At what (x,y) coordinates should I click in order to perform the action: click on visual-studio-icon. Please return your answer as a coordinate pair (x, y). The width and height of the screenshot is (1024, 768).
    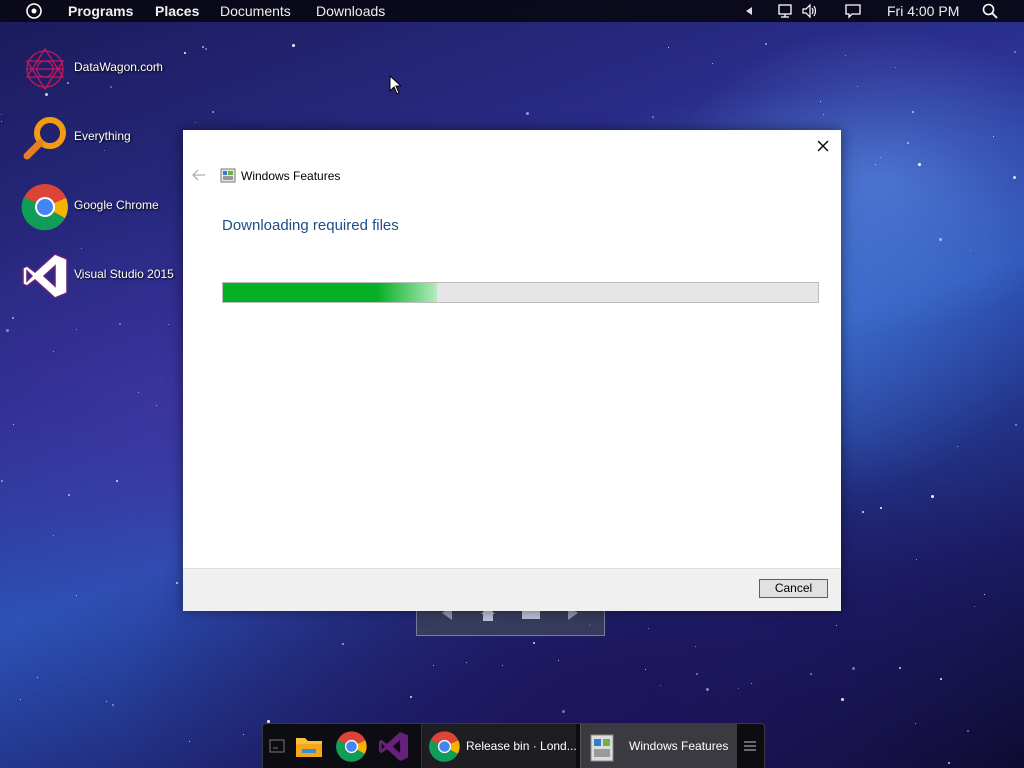
    Looking at the image, I should click on (45, 276).